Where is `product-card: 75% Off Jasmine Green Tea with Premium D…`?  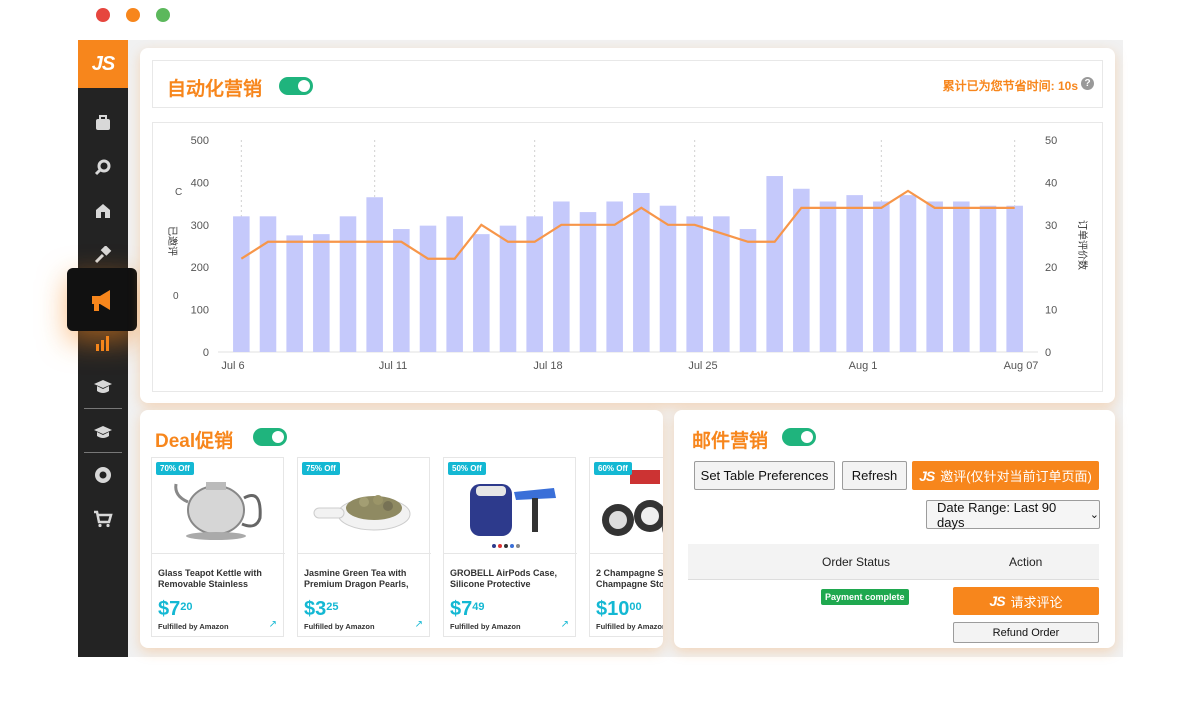
product-card: 75% Off Jasmine Green Tea with Premium D… is located at coordinates (364, 547).